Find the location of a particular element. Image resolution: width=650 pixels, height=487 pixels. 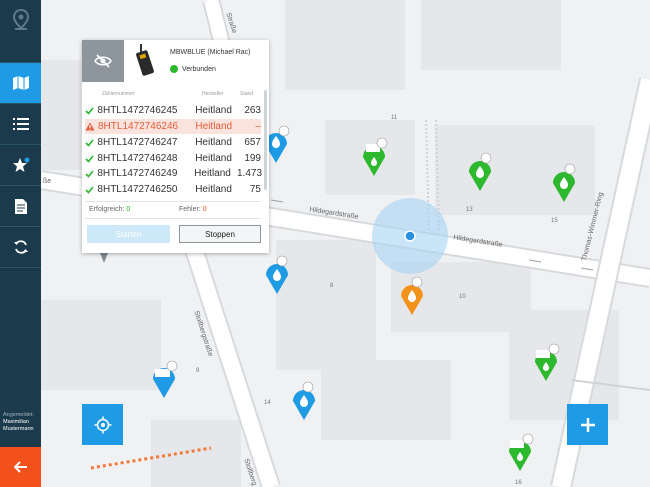

sidebar-item-sync is located at coordinates (20, 247).